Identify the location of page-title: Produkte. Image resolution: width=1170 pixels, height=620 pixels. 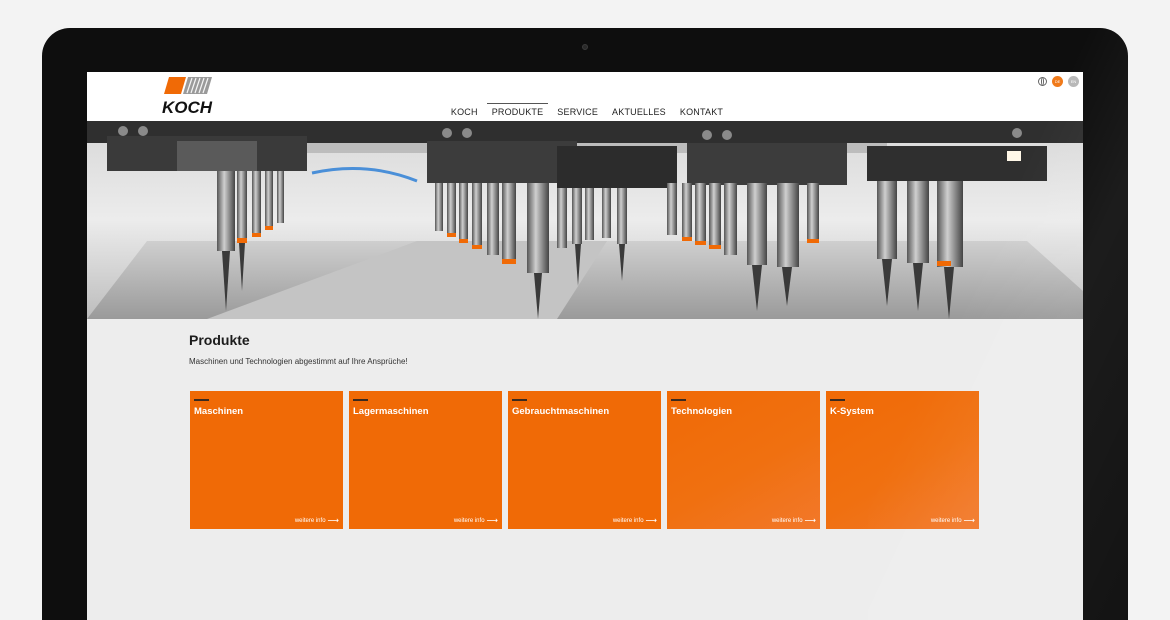
(219, 340).